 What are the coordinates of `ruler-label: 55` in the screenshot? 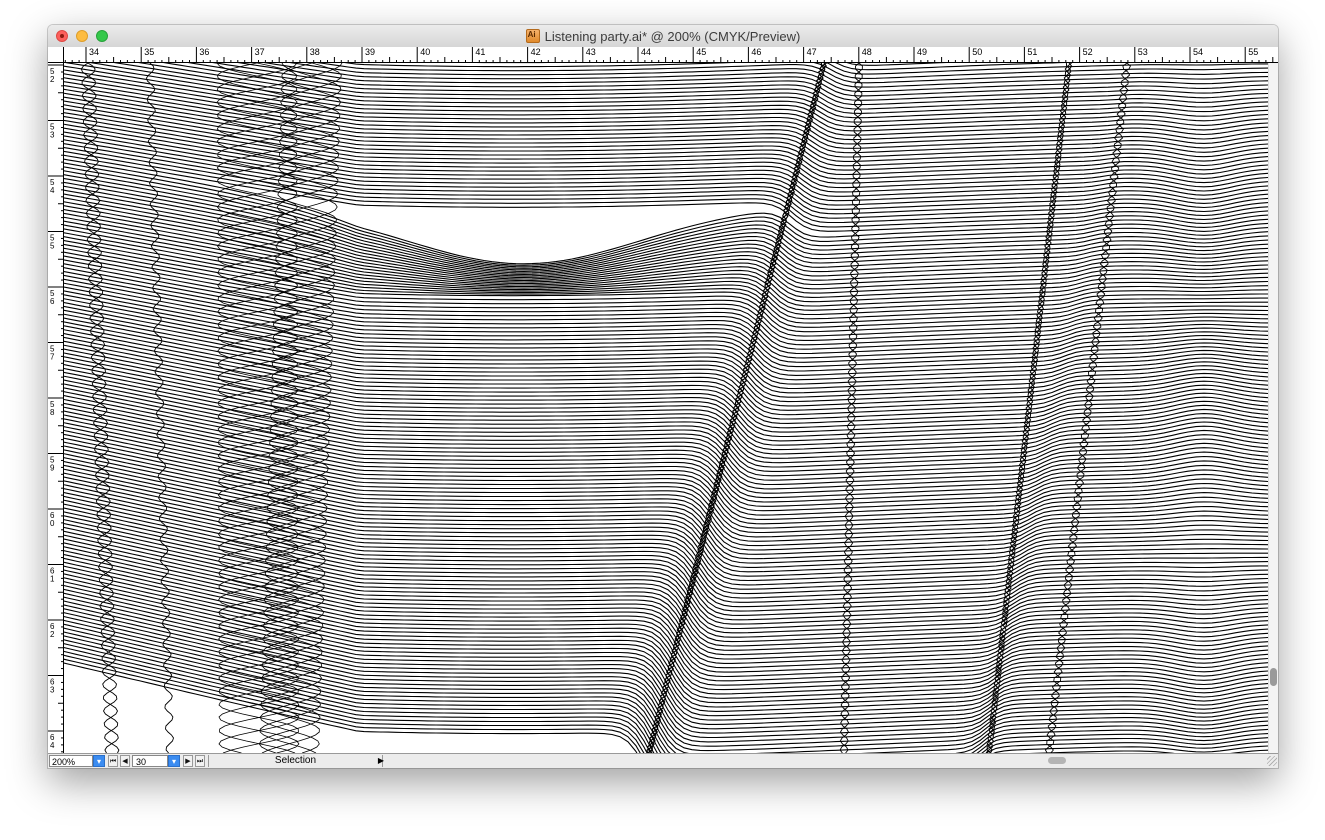 It's located at (1253, 52).